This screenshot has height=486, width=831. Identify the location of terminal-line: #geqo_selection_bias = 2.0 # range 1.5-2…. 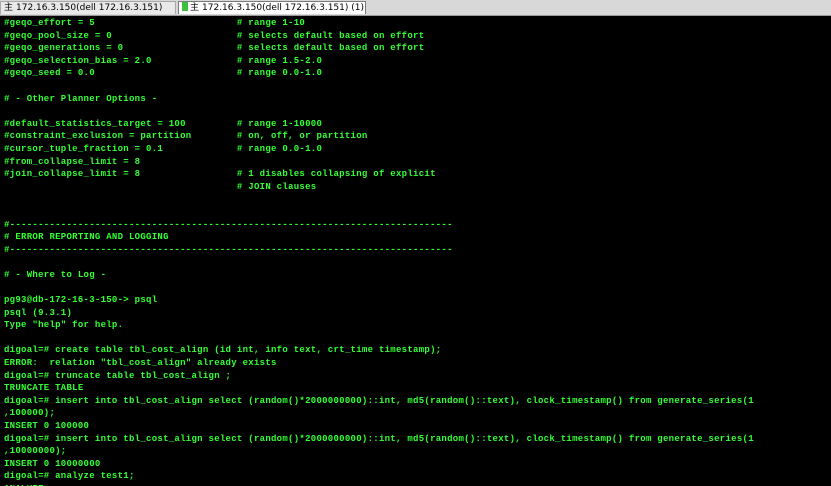
(163, 60).